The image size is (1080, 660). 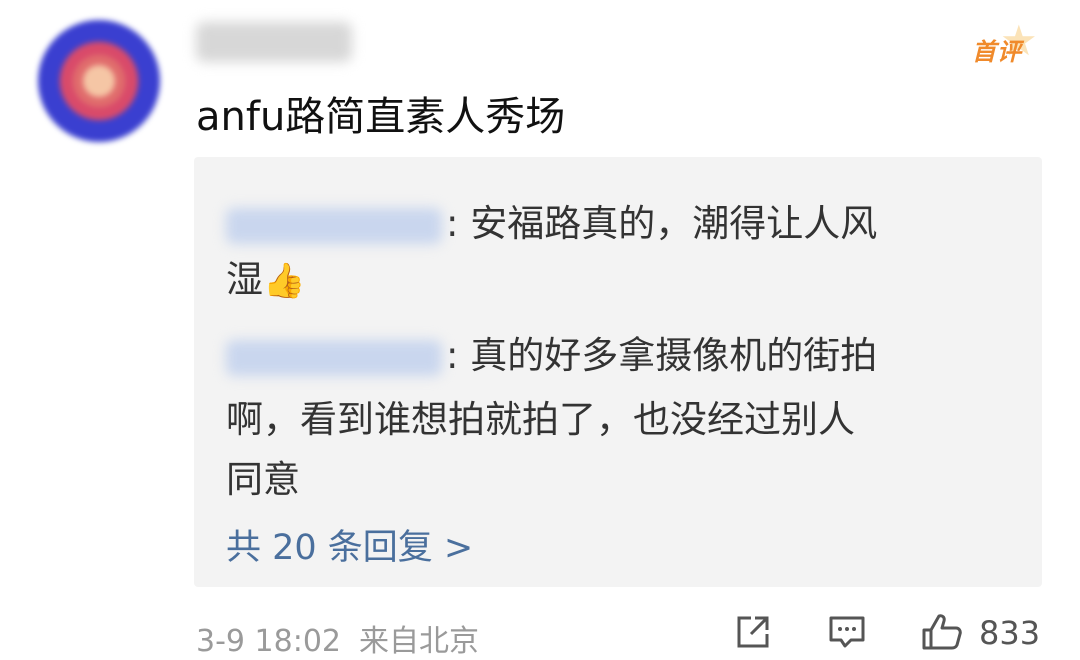 What do you see at coordinates (274, 42) in the screenshot?
I see `username-blurred` at bounding box center [274, 42].